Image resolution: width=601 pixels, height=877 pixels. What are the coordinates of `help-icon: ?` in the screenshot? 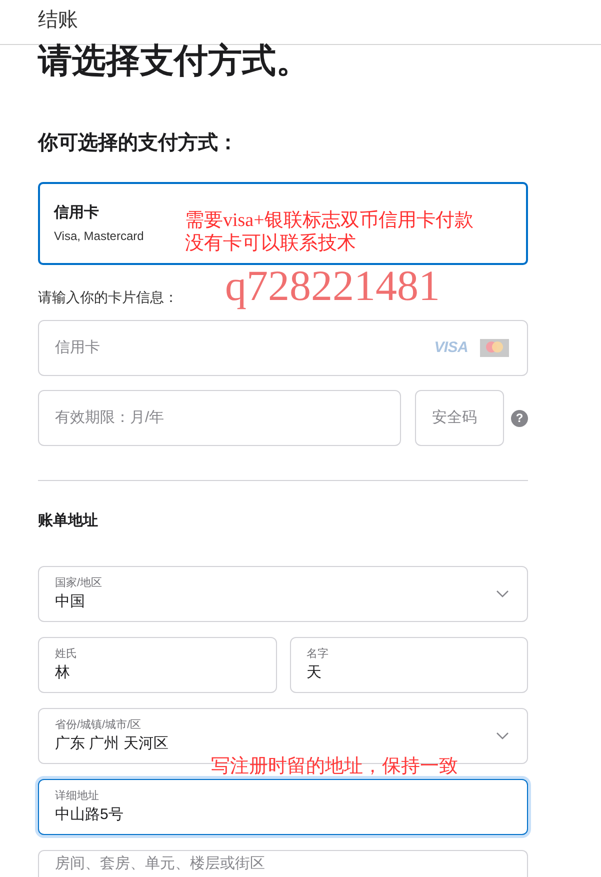 It's located at (519, 418).